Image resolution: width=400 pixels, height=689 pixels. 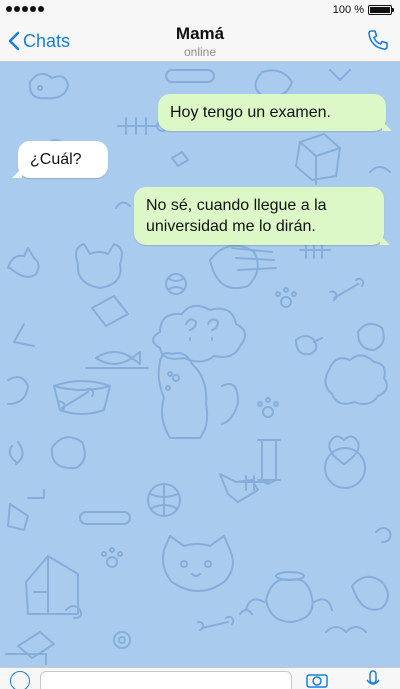 What do you see at coordinates (381, 10) in the screenshot?
I see `battery-full-icon` at bounding box center [381, 10].